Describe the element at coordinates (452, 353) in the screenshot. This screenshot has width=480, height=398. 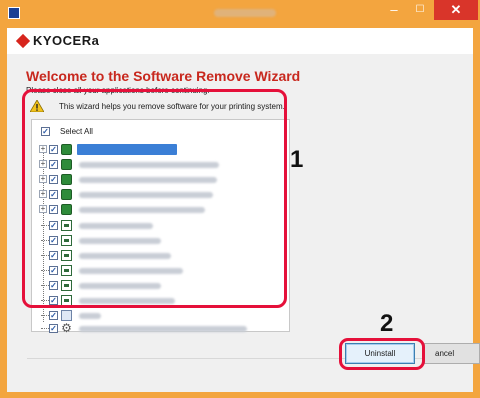
I see `cancel-button: ancel` at that location.